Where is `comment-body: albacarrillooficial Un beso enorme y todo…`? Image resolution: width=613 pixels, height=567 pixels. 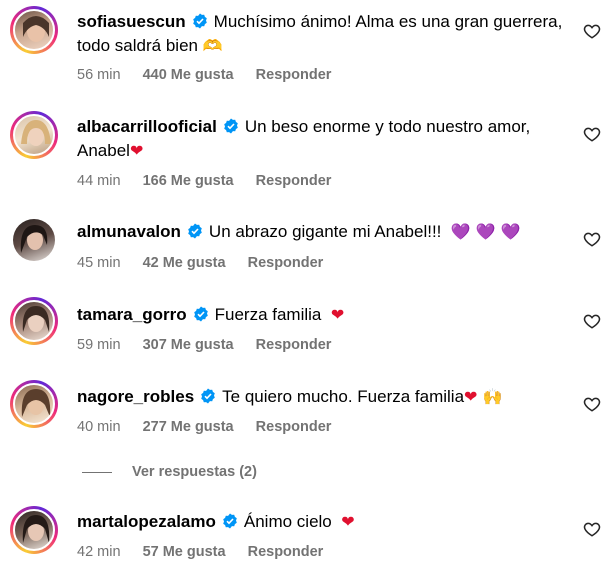
comment-body: albacarrillooficial Un beso enorme y todo… is located at coordinates (325, 139).